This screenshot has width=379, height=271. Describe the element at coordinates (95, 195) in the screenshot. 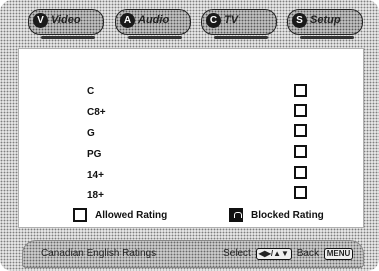

I see `rating-label-18: 18+` at that location.